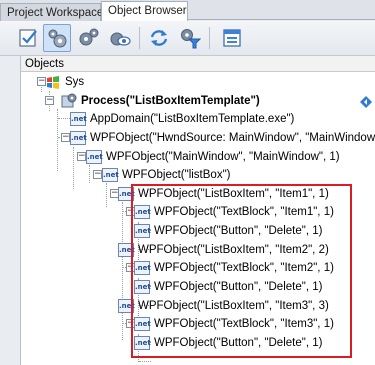  I want to click on tree-item-sys: Sys, so click(64, 82).